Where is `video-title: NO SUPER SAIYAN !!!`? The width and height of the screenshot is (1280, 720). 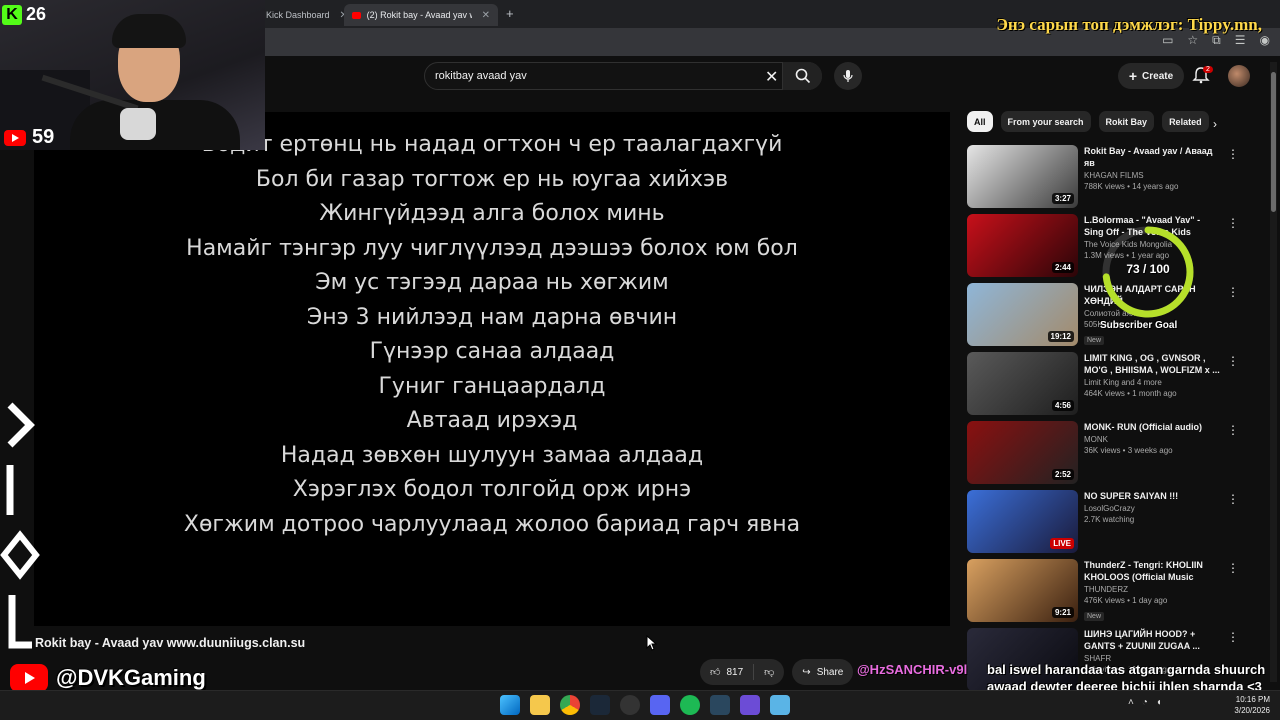
video-title: NO SUPER SAIYAN !!! is located at coordinates (1153, 496).